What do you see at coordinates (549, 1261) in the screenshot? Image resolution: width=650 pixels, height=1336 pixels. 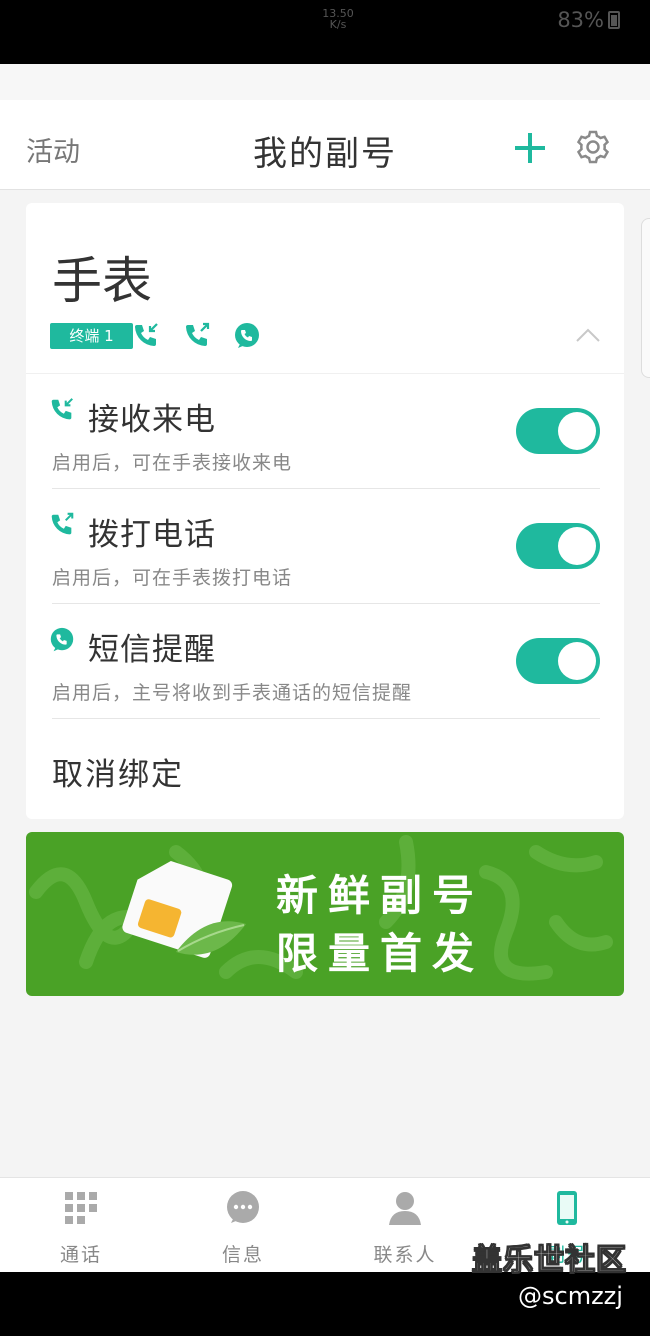 I see `watermark-community: 盖乐世社区` at bounding box center [549, 1261].